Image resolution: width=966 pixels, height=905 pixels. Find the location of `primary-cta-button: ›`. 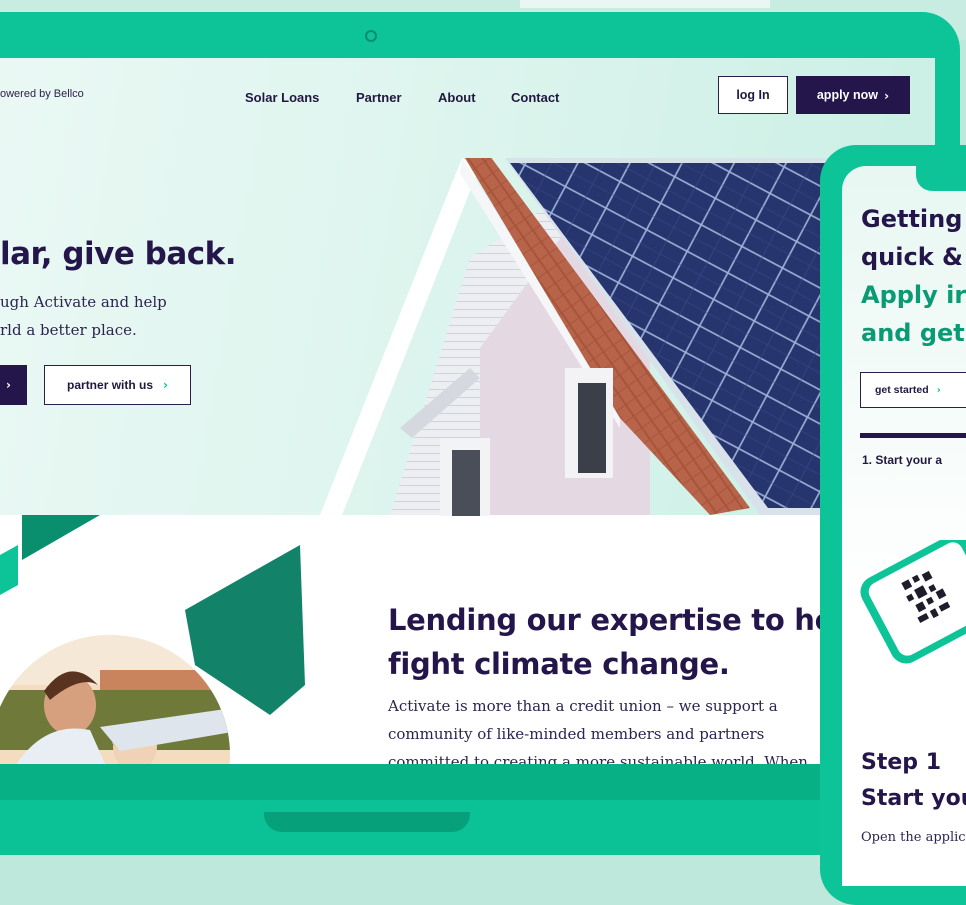

primary-cta-button: › is located at coordinates (13, 385).